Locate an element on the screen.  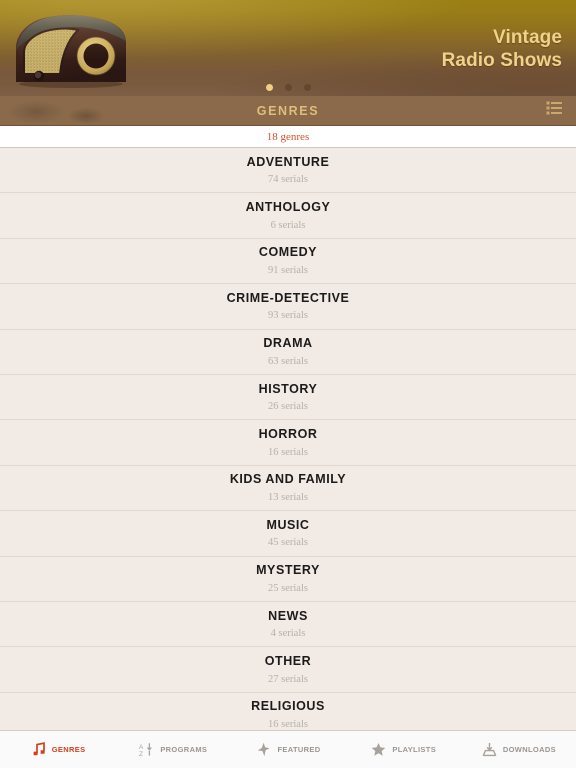
tab-playlists: PLAYLISTS is located at coordinates (403, 749).